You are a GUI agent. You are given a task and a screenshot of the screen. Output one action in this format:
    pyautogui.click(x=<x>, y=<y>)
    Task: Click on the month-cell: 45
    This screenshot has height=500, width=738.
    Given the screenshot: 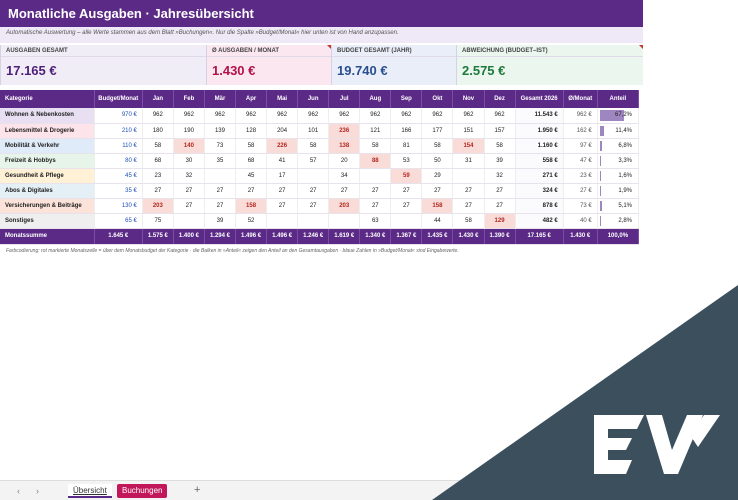 What is the action you would take?
    pyautogui.click(x=251, y=176)
    